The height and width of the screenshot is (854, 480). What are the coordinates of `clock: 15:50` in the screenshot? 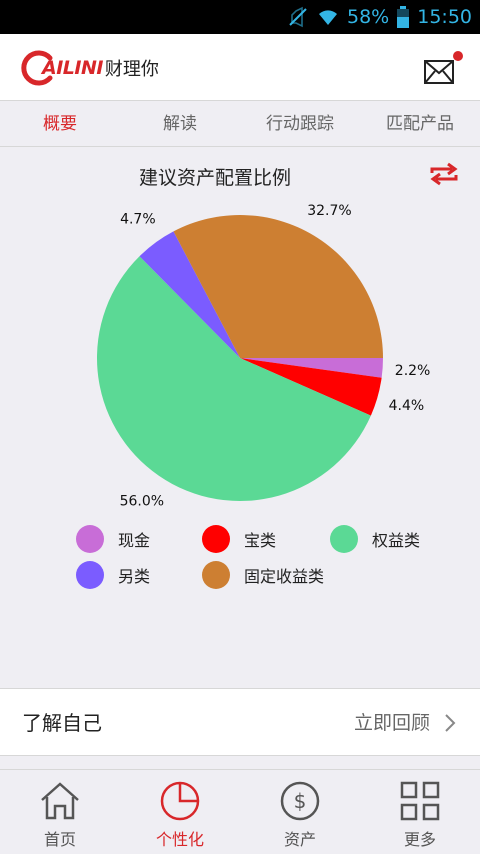 It's located at (444, 17).